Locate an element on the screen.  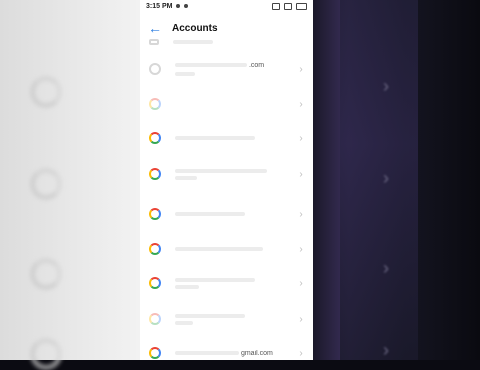
battery-icon is located at coordinates (301, 6).